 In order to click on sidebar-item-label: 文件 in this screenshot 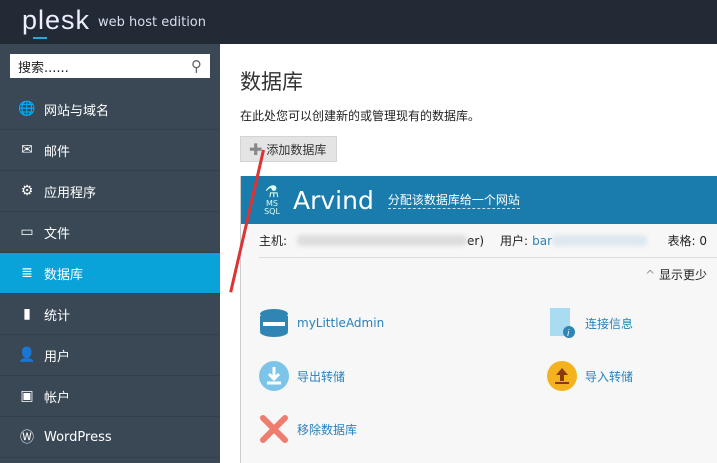, I will do `click(57, 234)`.